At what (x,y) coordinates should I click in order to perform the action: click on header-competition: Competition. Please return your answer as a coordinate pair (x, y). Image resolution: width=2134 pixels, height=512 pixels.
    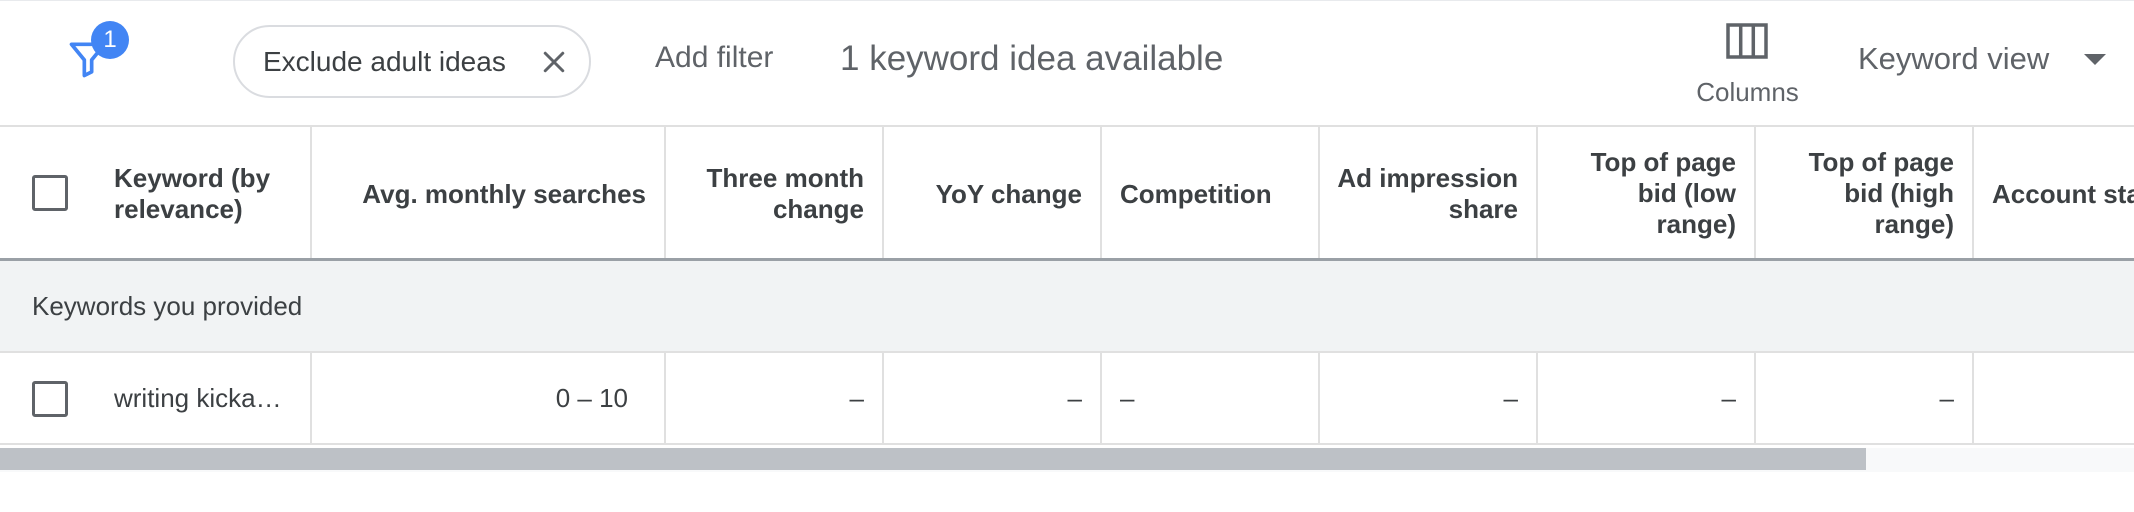
    Looking at the image, I should click on (1211, 192).